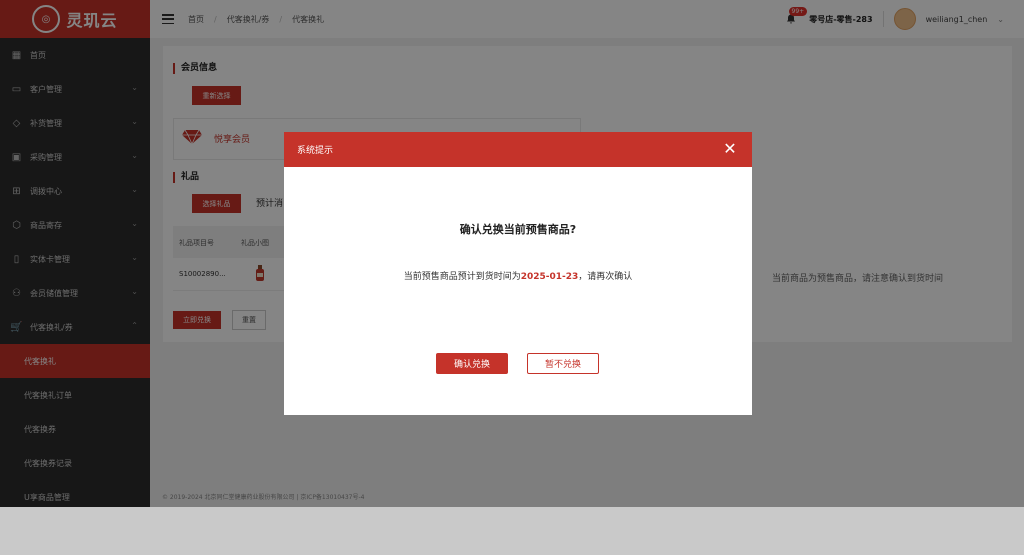 The width and height of the screenshot is (1024, 555). Describe the element at coordinates (730, 149) in the screenshot. I see `close-icon: ✕` at that location.